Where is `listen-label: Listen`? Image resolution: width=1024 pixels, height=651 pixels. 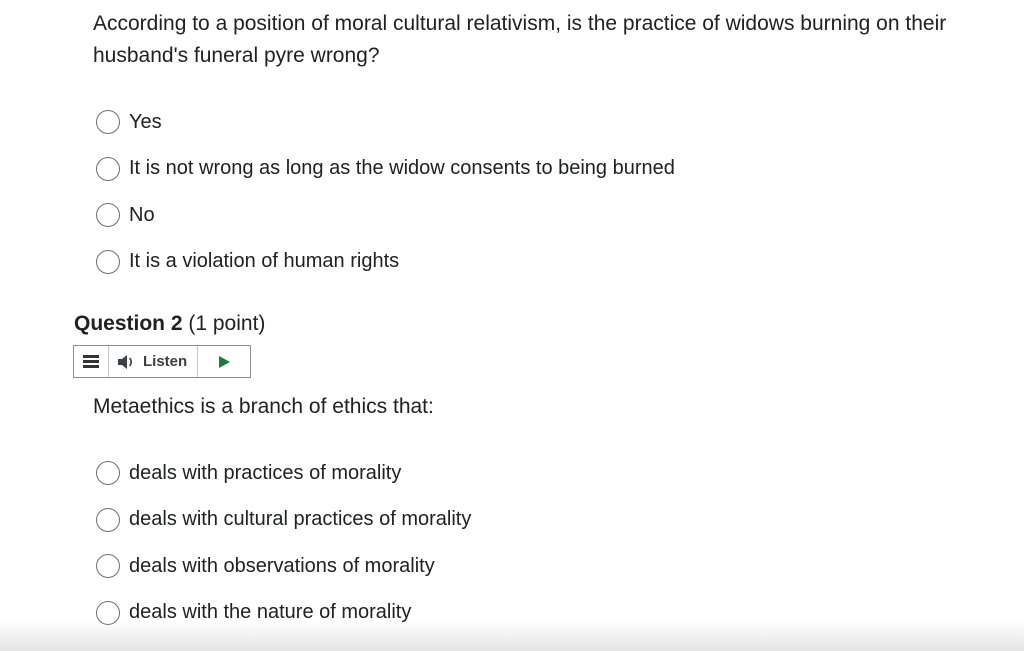
listen-label: Listen is located at coordinates (165, 361).